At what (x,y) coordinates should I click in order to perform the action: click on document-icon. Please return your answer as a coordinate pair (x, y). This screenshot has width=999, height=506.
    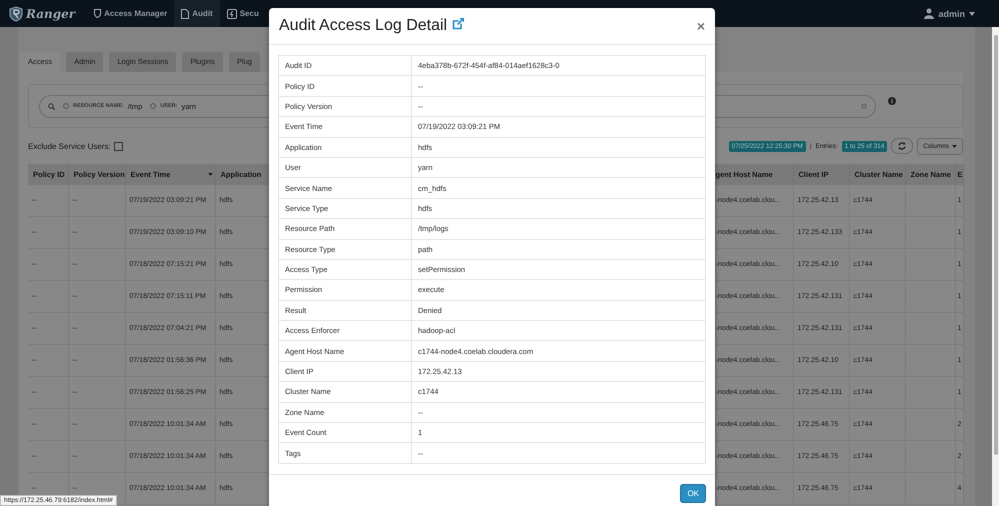
    Looking at the image, I should click on (185, 13).